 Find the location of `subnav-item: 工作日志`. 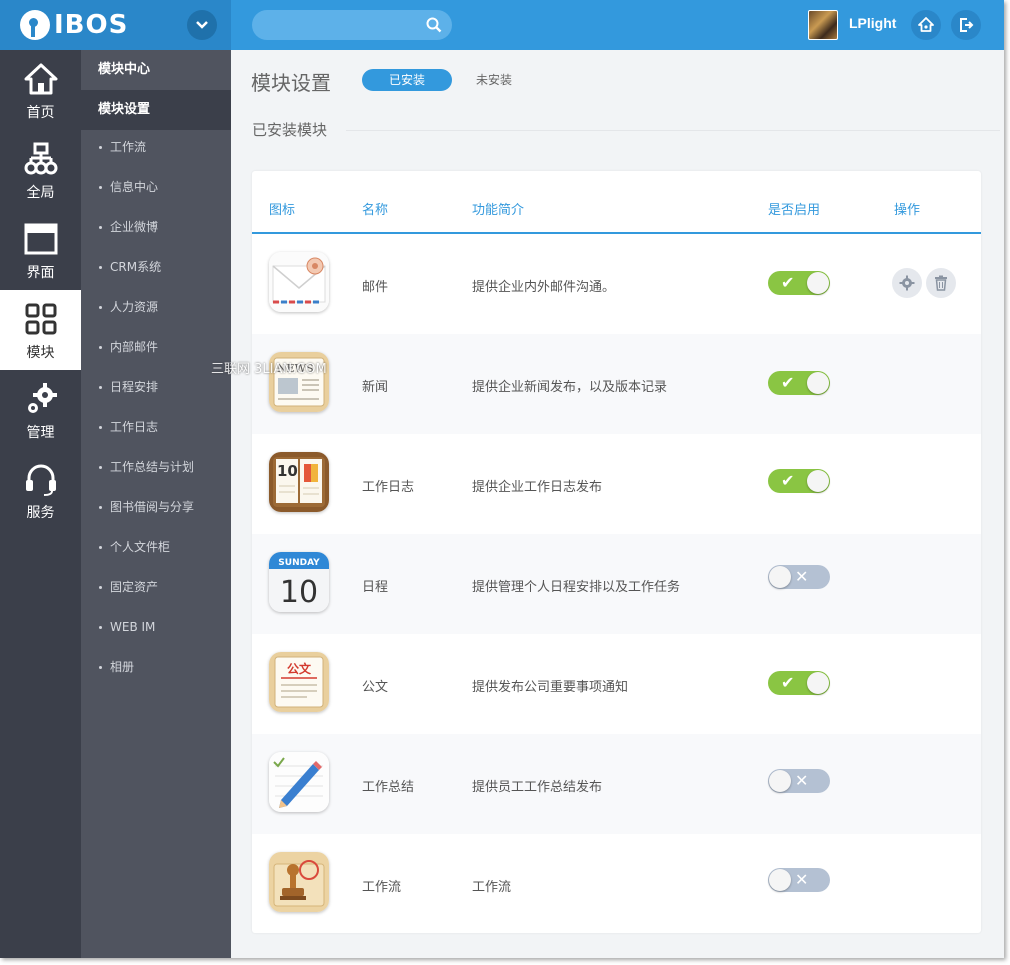

subnav-item: 工作日志 is located at coordinates (156, 427).